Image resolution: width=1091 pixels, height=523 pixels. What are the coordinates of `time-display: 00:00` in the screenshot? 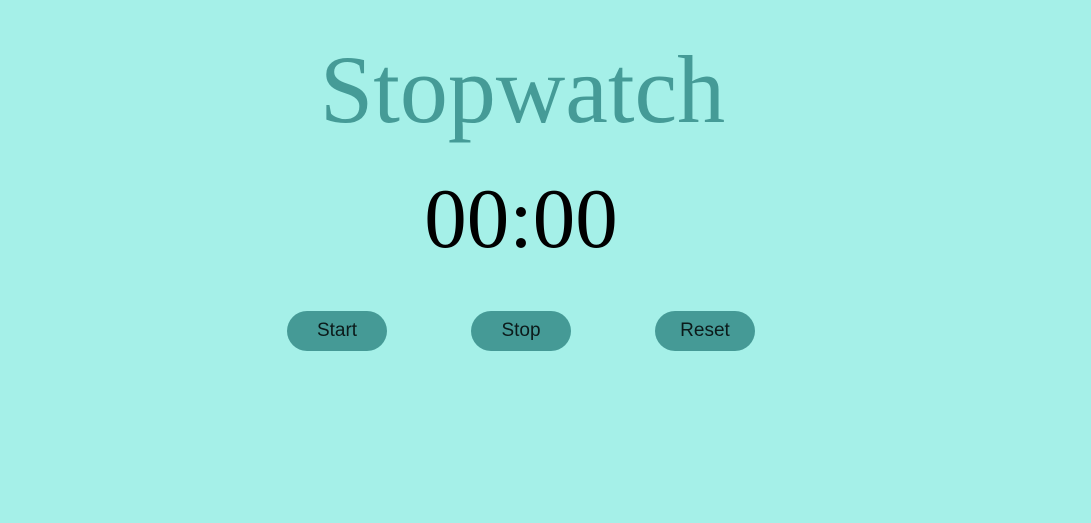 It's located at (521, 219).